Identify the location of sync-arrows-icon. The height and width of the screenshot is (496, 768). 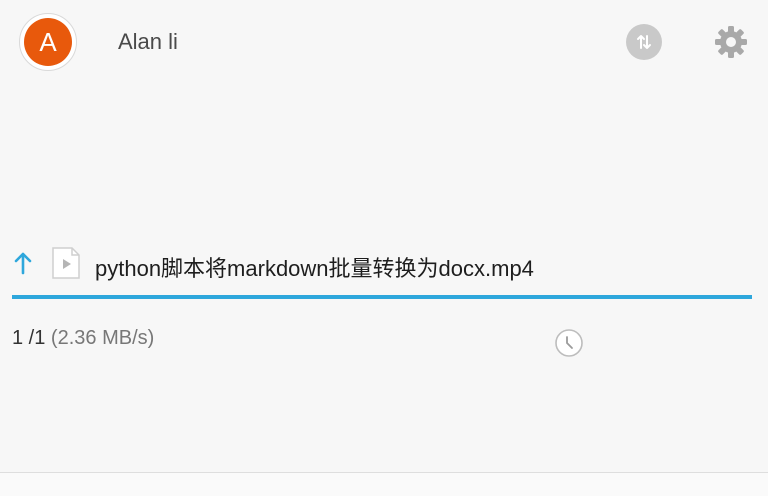
(644, 42).